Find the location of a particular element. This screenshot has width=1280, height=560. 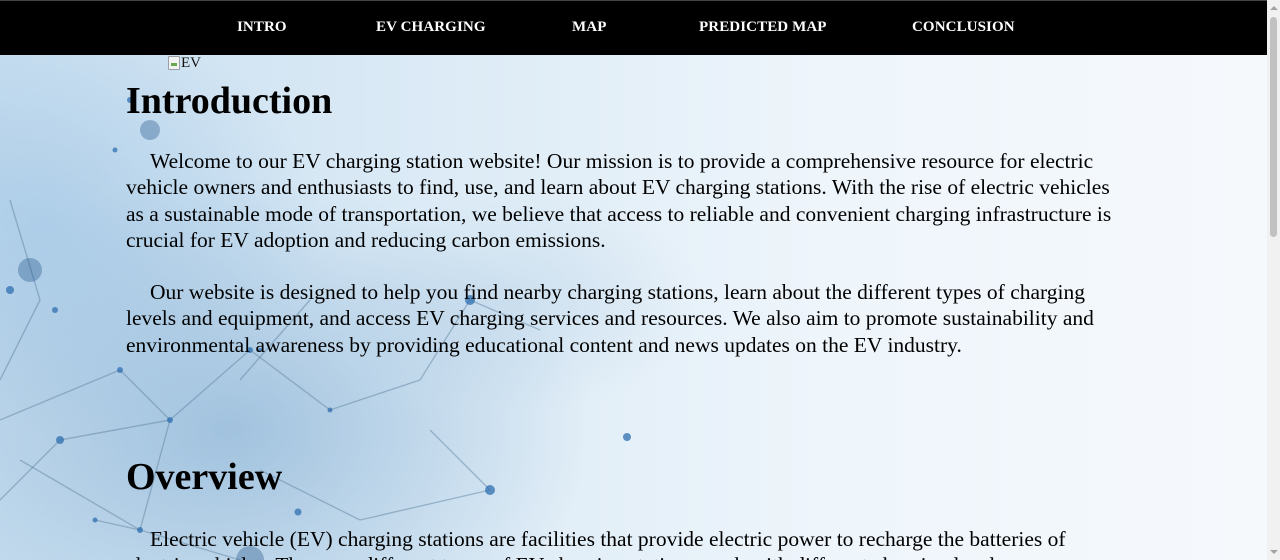

nav-link-map: MAP is located at coordinates (589, 27).